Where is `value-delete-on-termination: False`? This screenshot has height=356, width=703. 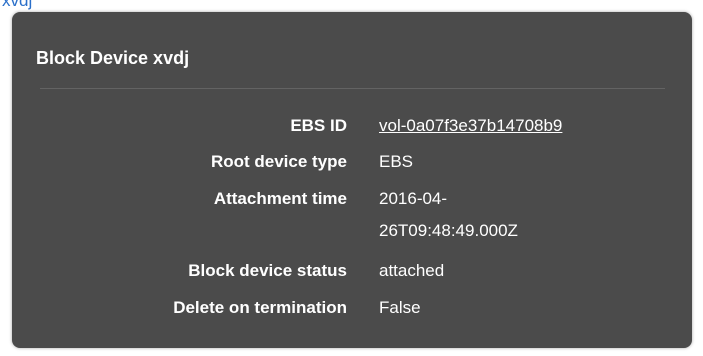 value-delete-on-termination: False is located at coordinates (400, 307).